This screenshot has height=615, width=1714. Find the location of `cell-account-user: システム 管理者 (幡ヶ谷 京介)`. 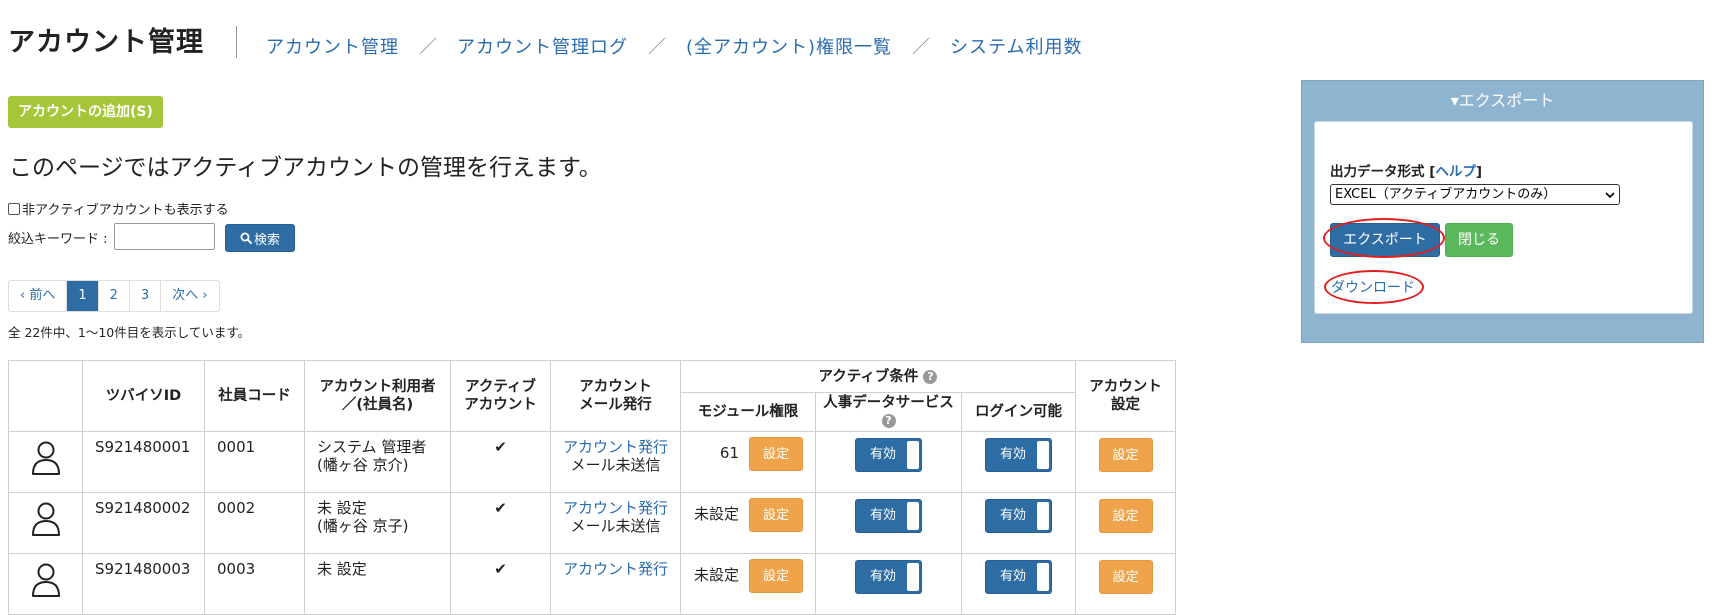

cell-account-user: システム 管理者 (幡ヶ谷 京介) is located at coordinates (377, 462).